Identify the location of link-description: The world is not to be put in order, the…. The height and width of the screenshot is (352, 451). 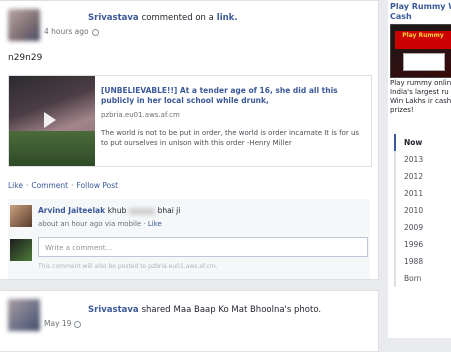
(230, 138).